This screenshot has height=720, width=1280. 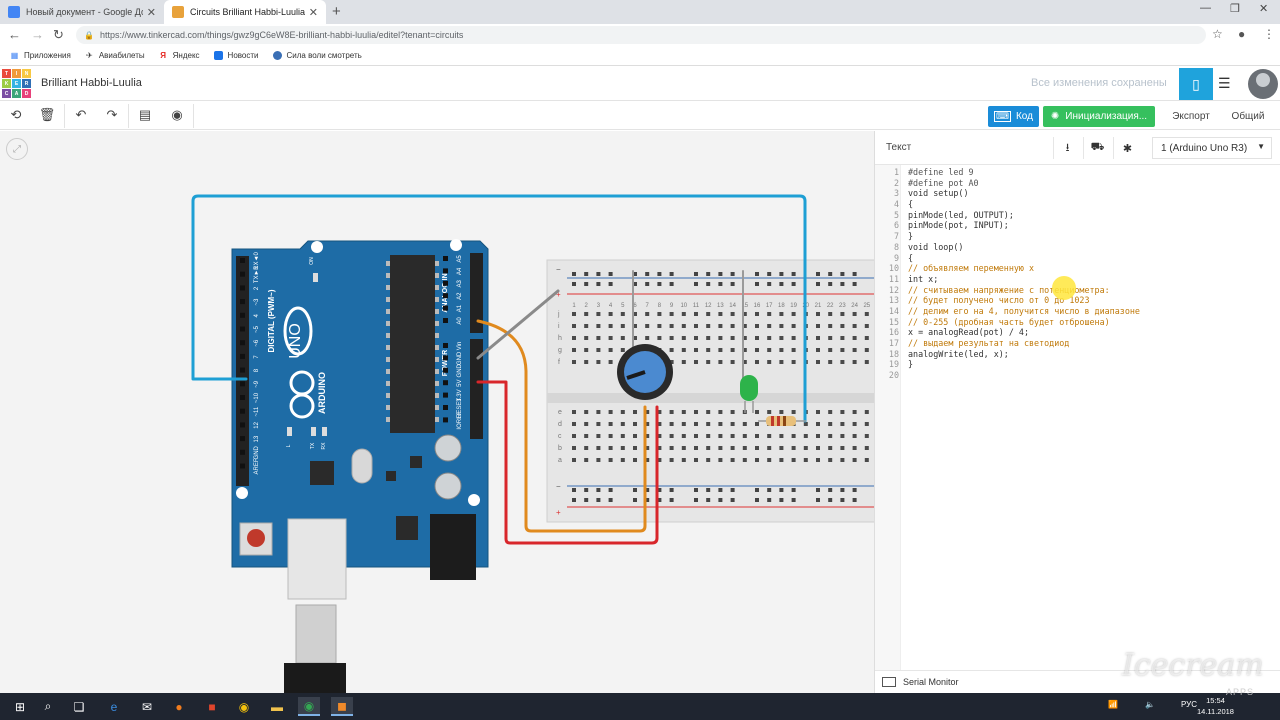 What do you see at coordinates (1269, 34) in the screenshot?
I see `menu-kebab-icon: ⋮` at bounding box center [1269, 34].